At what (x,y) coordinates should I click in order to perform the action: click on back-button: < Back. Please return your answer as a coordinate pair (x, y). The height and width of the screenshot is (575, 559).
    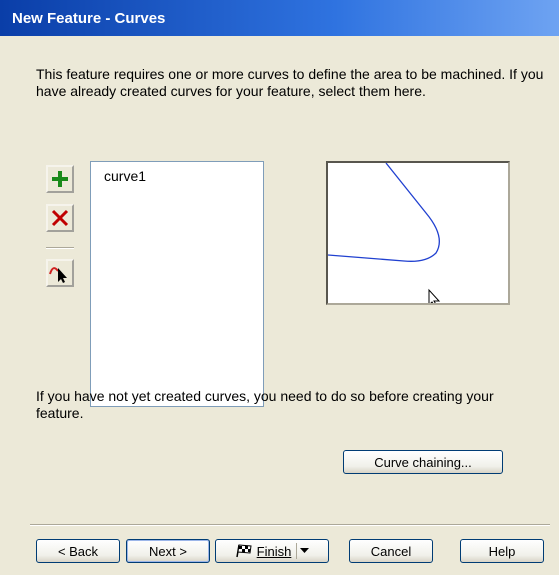
    Looking at the image, I should click on (78, 551).